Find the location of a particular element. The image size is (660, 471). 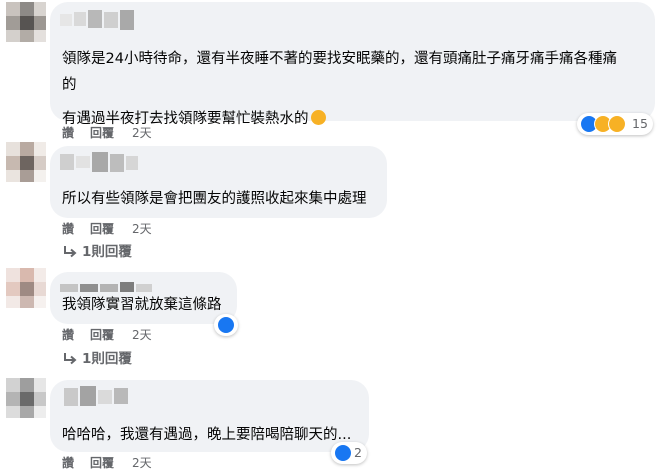

reactions-summary: 2 is located at coordinates (349, 453).